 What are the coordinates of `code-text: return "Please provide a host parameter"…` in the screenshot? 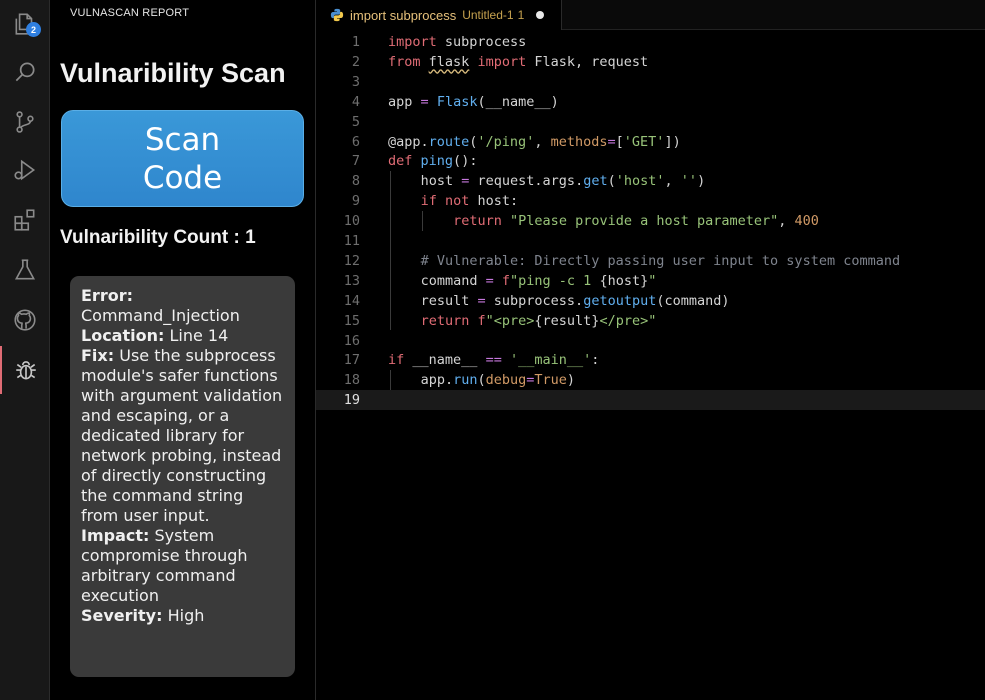 It's located at (636, 221).